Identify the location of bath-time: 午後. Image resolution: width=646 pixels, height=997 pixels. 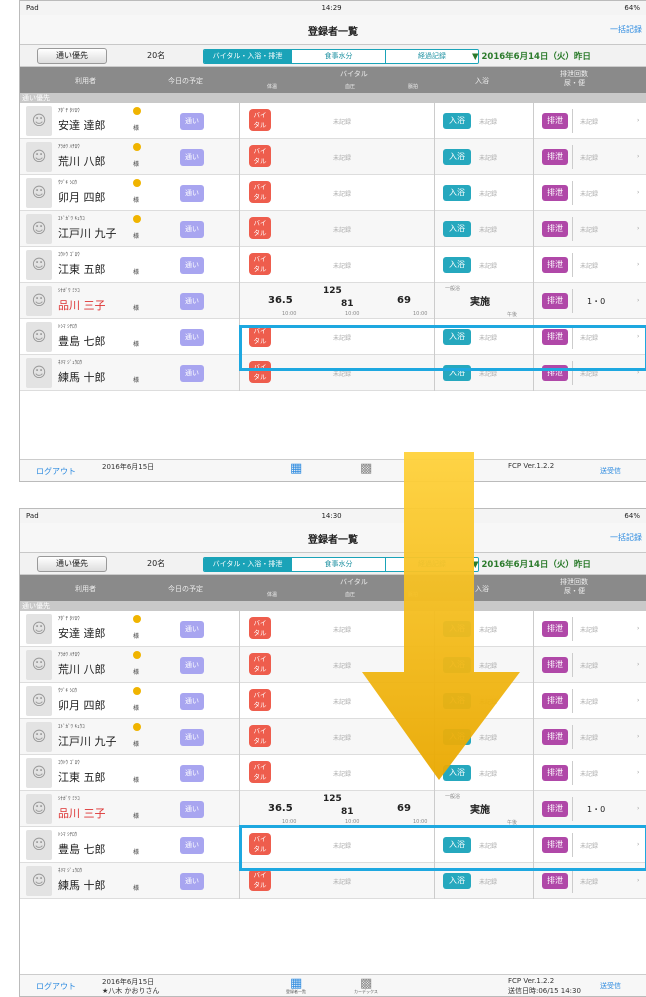
(512, 823).